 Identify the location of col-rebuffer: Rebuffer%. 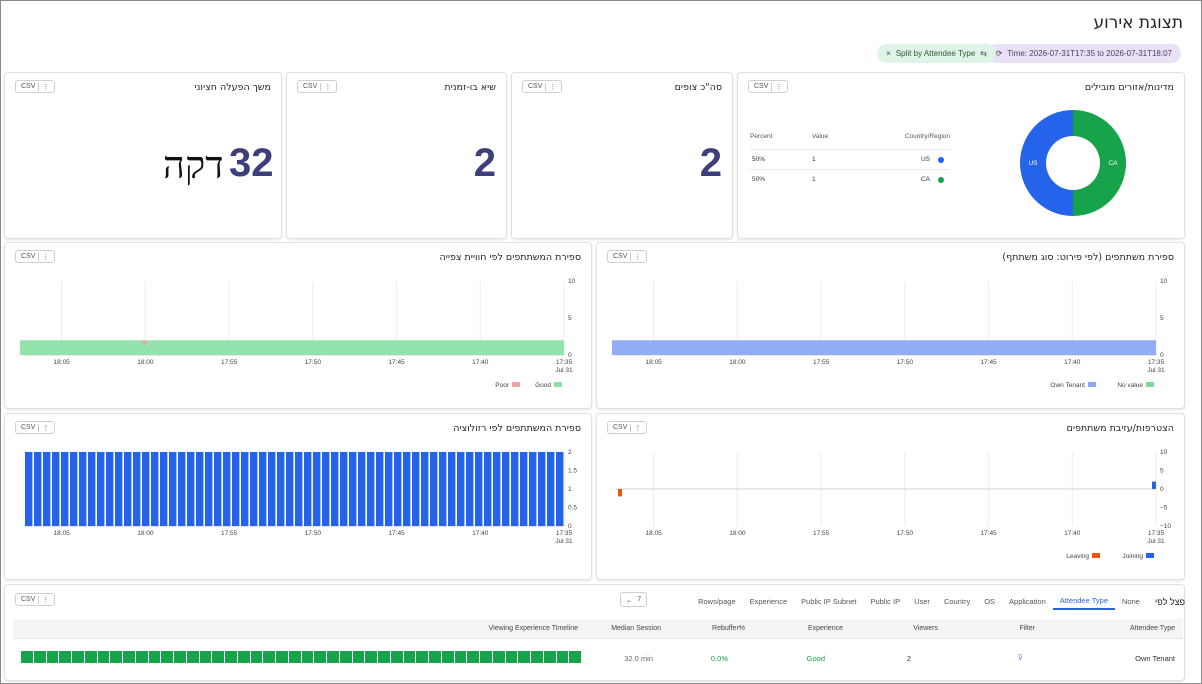
(728, 628).